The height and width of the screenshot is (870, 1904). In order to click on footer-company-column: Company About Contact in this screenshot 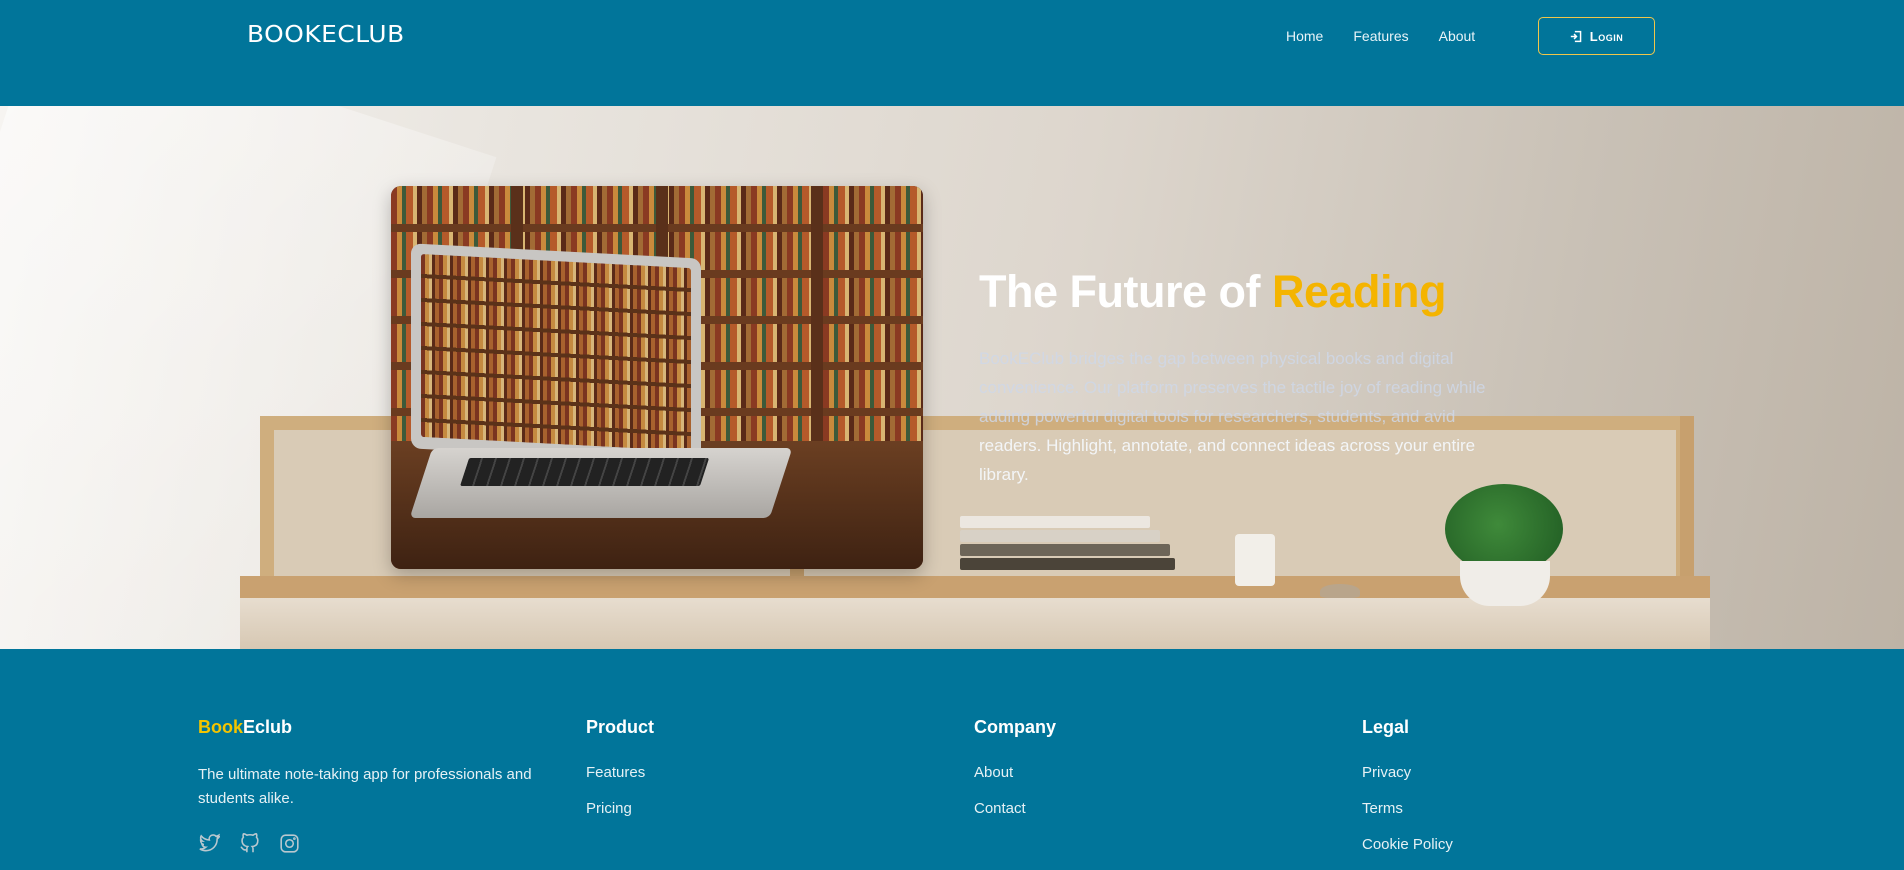, I will do `click(1015, 776)`.